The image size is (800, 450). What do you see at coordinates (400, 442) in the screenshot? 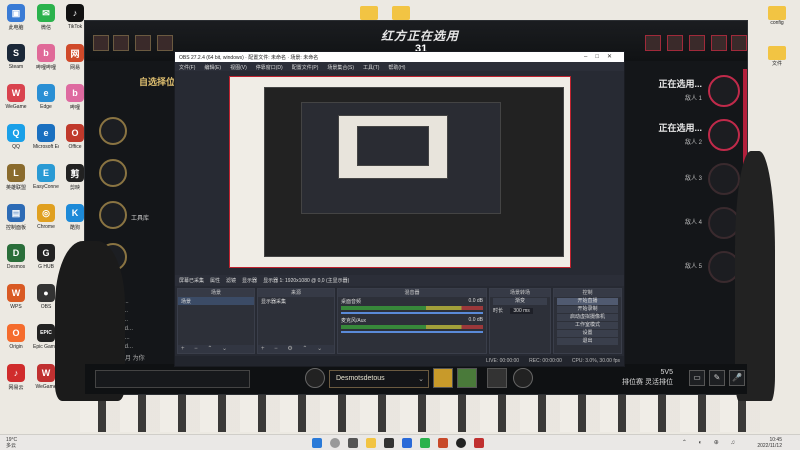
I see `taskbar: 19°C 多云 ⌃ ◐ ⊕ ♫ 10:45 2022/11/12` at bounding box center [400, 442].